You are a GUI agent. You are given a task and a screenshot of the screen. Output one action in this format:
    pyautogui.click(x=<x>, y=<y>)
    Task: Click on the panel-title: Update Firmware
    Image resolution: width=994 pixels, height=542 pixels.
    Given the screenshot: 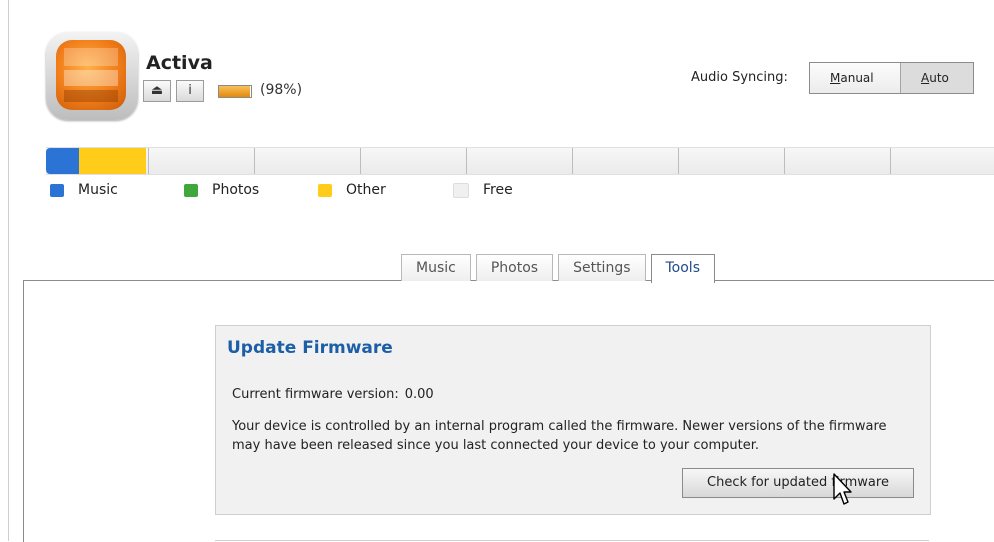 What is the action you would take?
    pyautogui.click(x=310, y=348)
    